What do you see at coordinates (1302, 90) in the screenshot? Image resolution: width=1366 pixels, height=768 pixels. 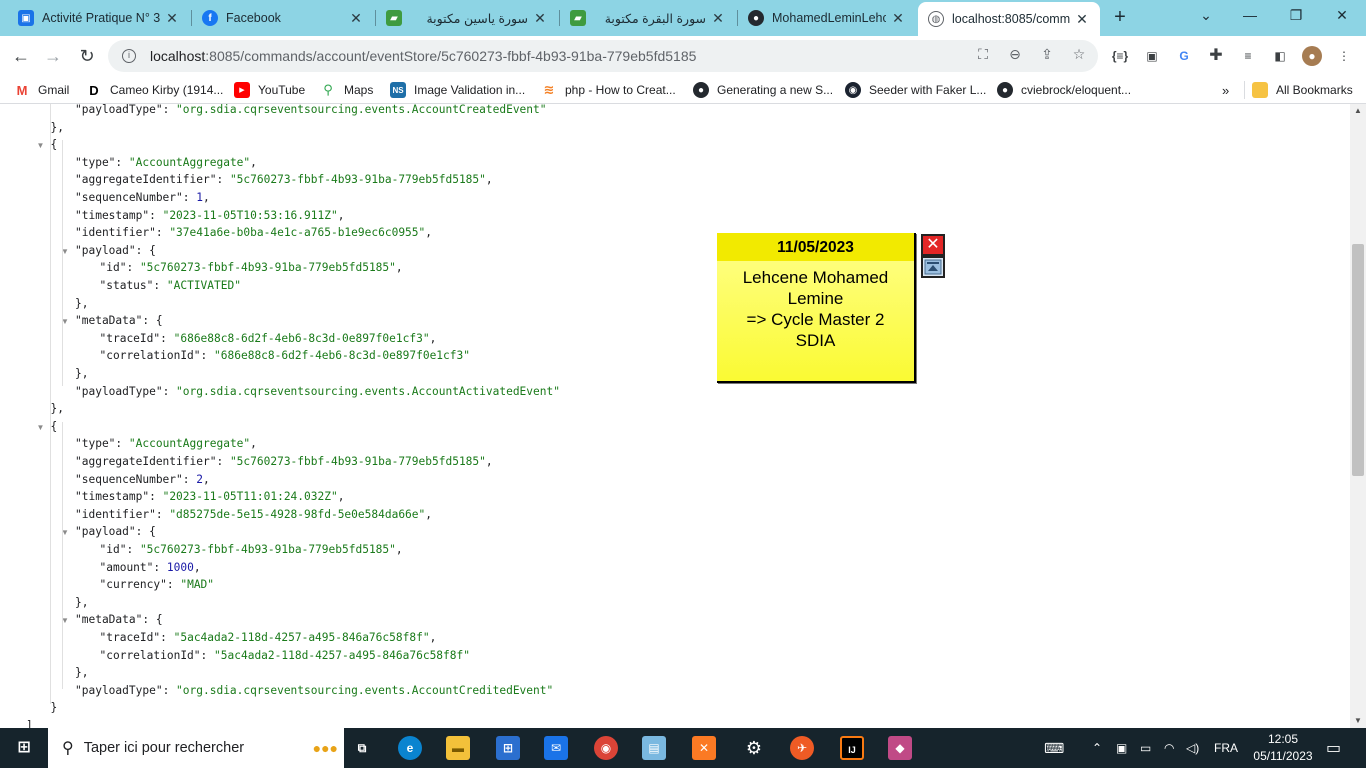 I see `bookmark-all: All Bookmarks` at bounding box center [1302, 90].